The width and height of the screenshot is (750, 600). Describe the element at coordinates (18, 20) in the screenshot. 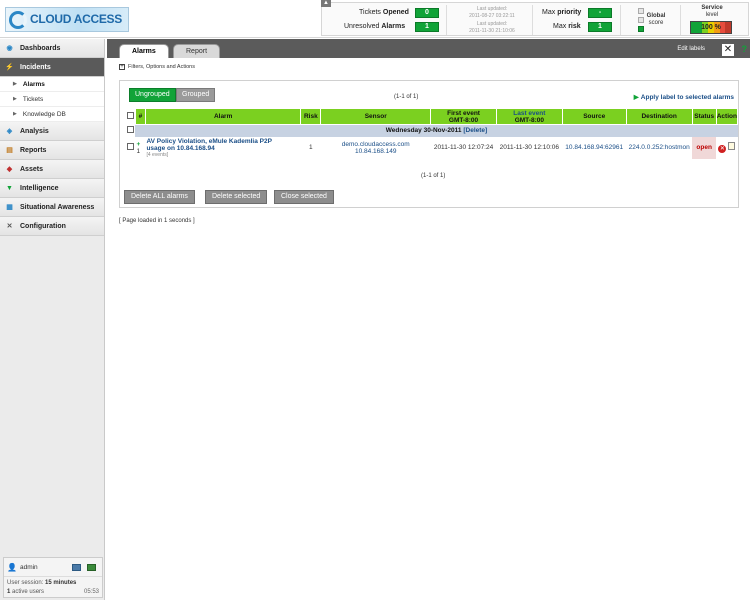

I see `logo-circle-icon` at that location.